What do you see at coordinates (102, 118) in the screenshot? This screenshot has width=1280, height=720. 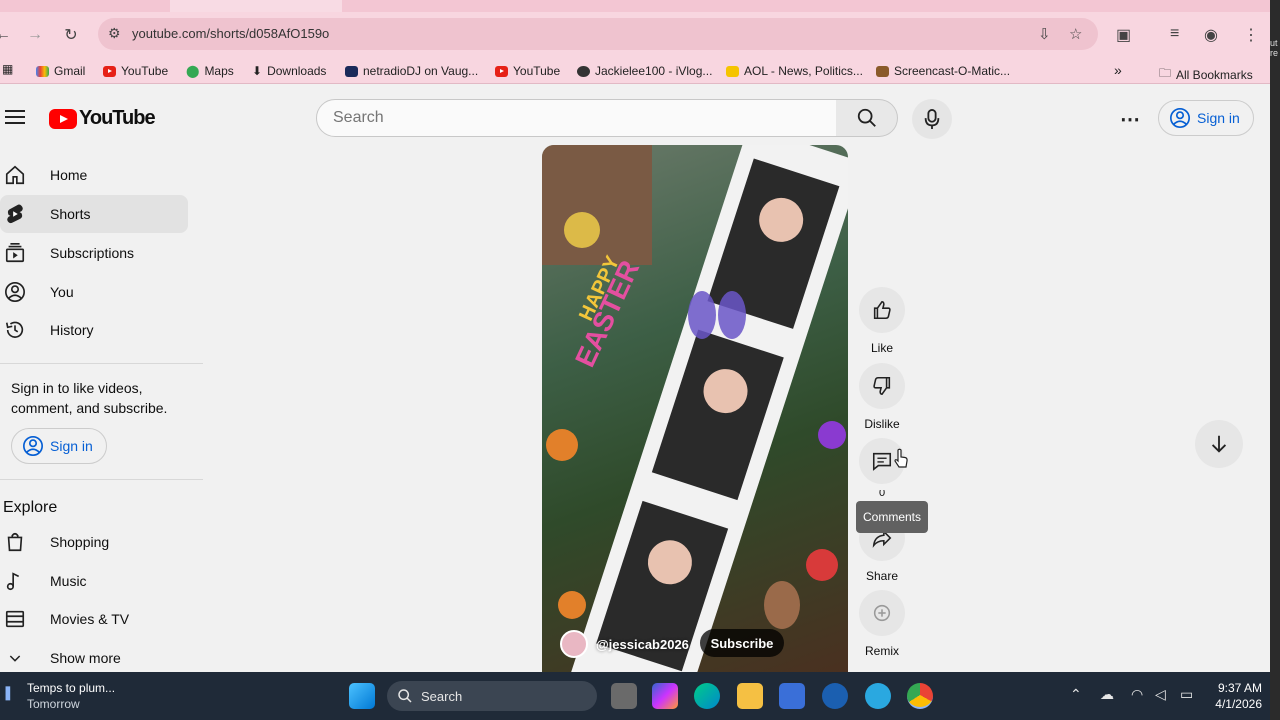 I see `youtube-logo: YouTube` at bounding box center [102, 118].